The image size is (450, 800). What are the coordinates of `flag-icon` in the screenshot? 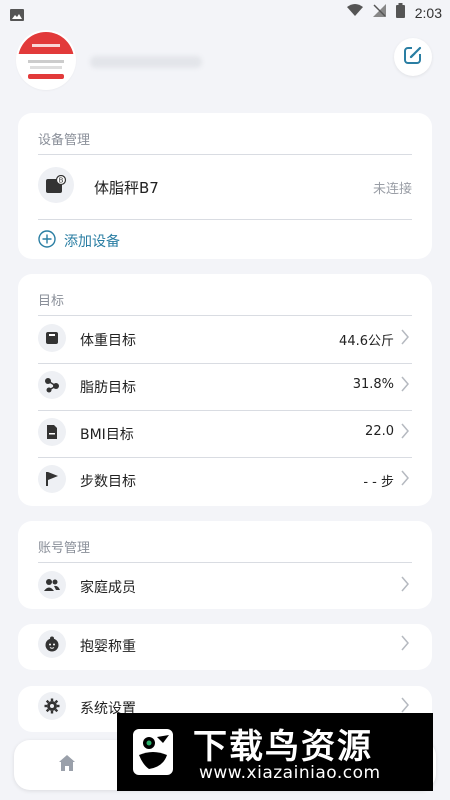 It's located at (52, 479).